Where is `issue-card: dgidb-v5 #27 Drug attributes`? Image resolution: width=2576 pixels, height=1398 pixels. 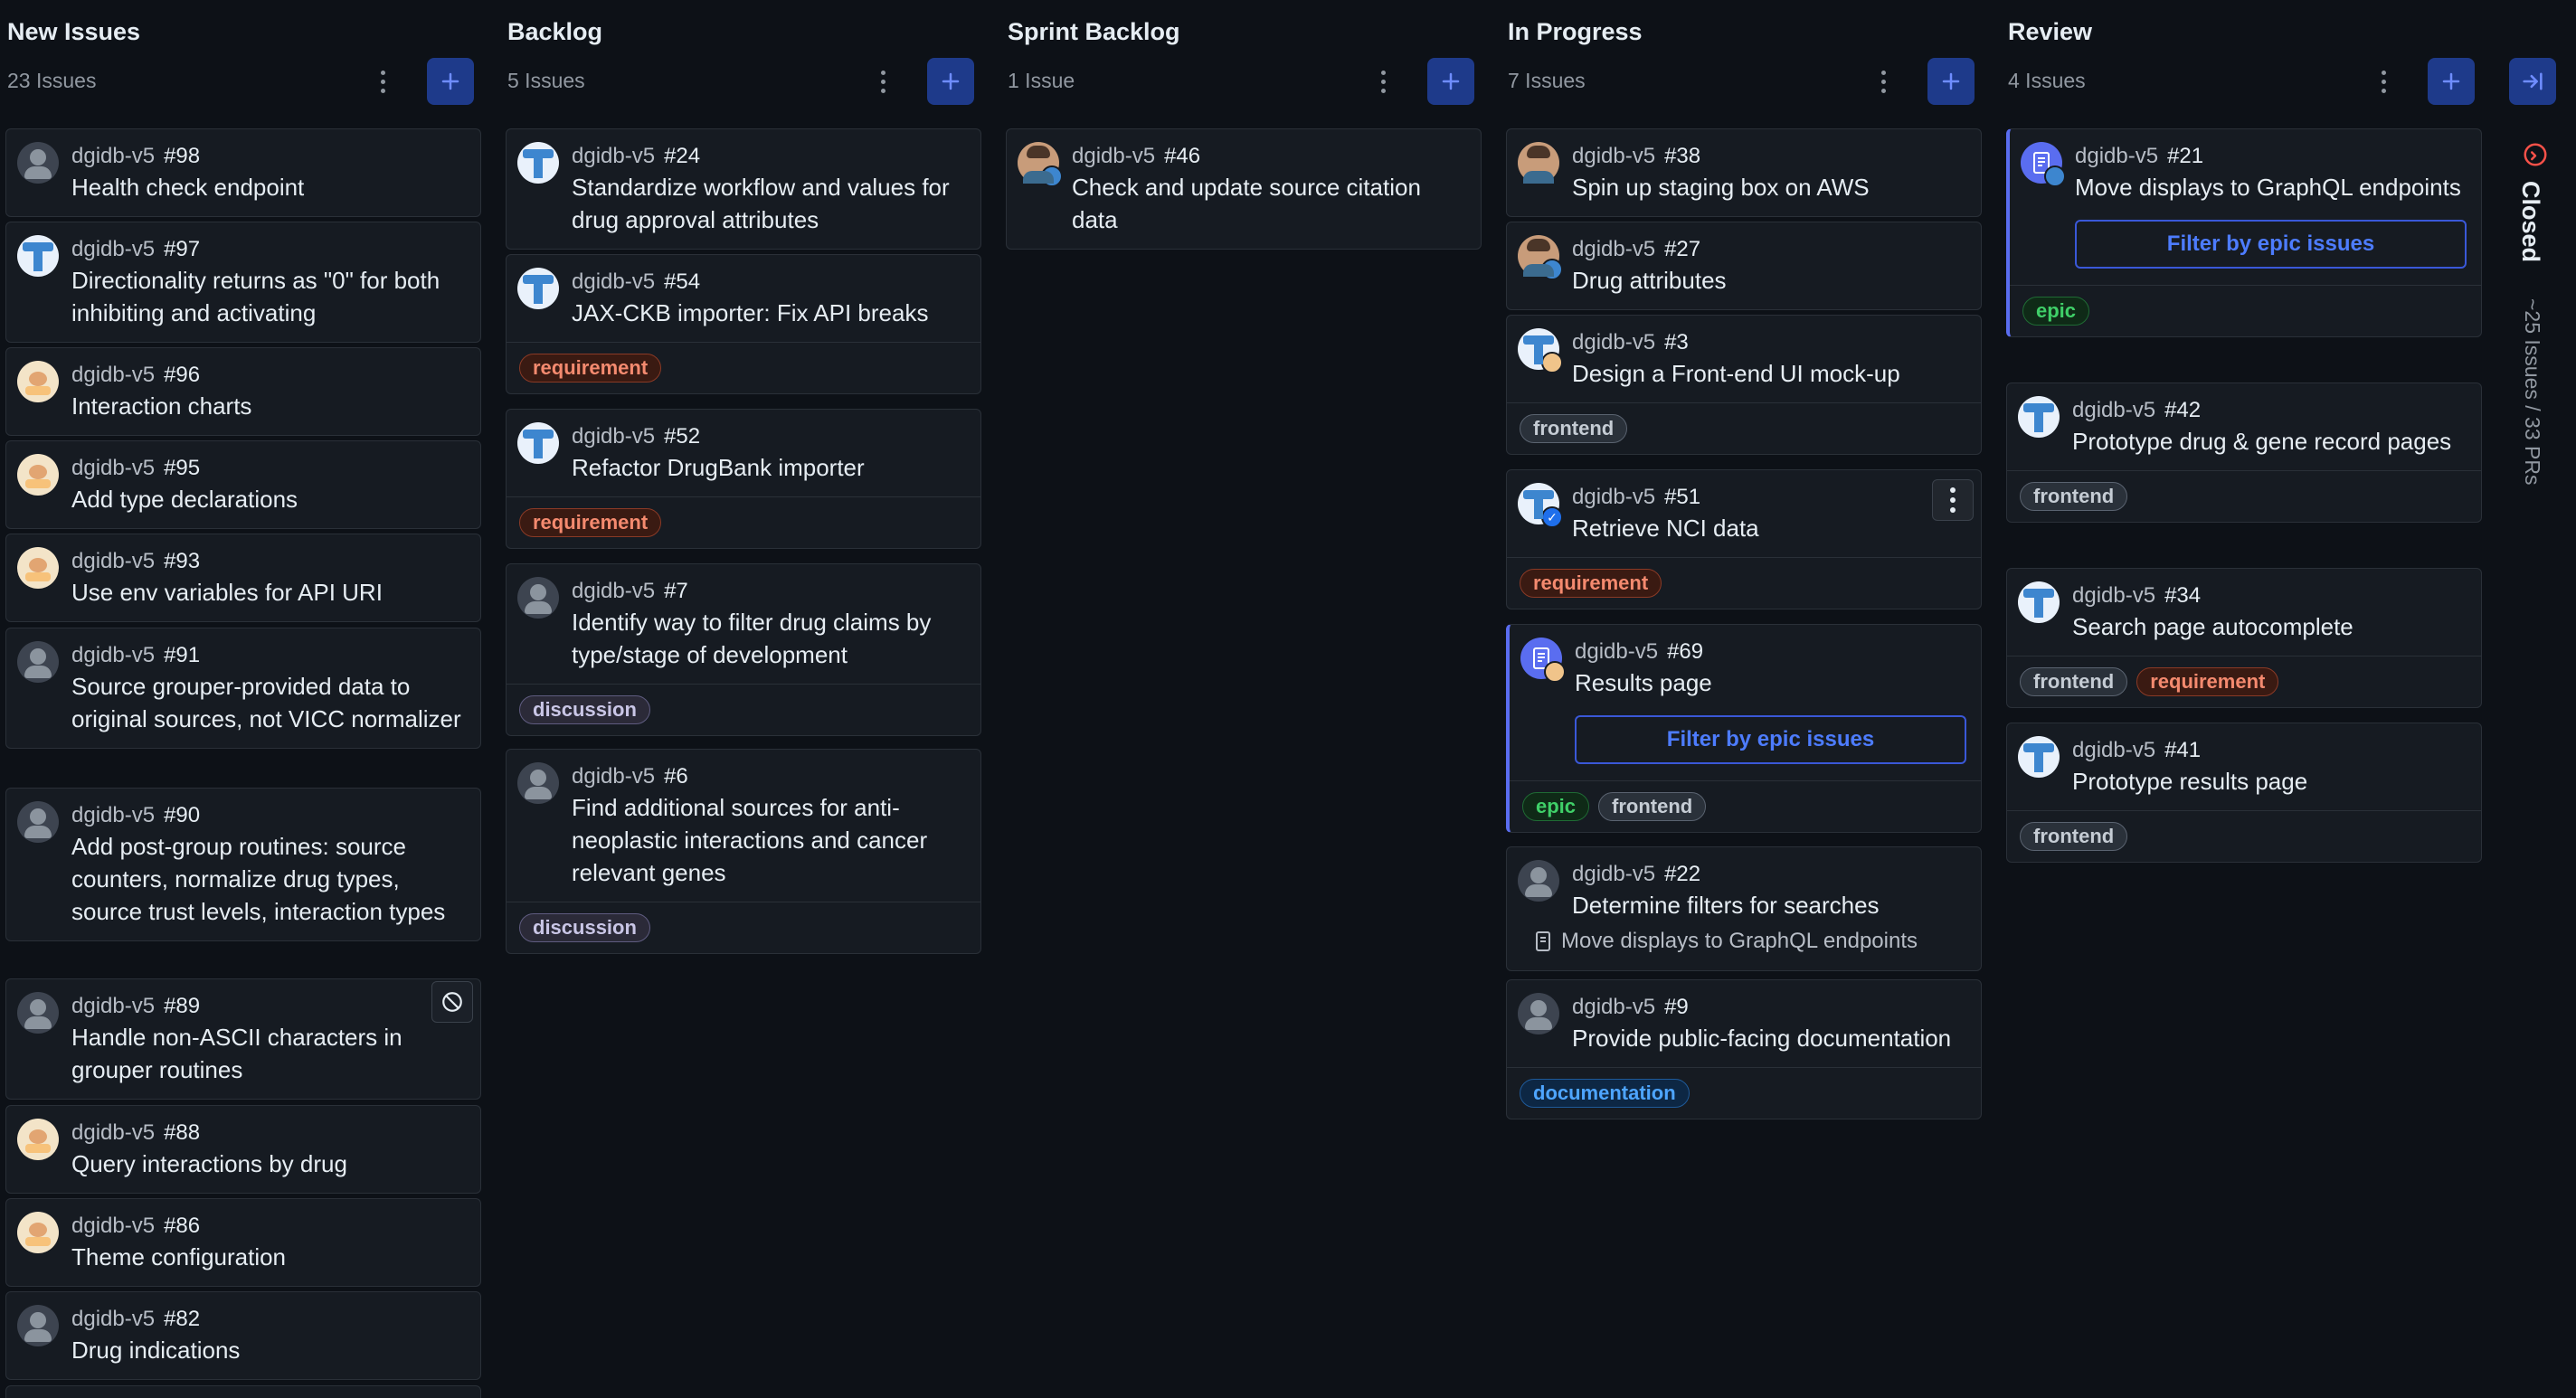 issue-card: dgidb-v5 #27 Drug attributes is located at coordinates (1744, 266).